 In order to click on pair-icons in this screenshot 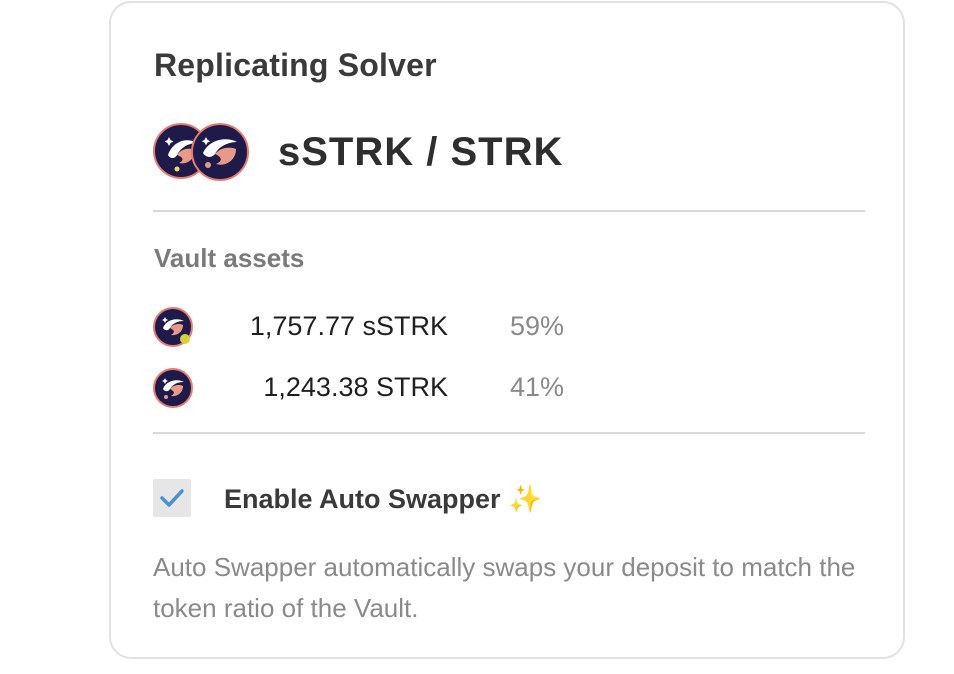, I will do `click(203, 152)`.